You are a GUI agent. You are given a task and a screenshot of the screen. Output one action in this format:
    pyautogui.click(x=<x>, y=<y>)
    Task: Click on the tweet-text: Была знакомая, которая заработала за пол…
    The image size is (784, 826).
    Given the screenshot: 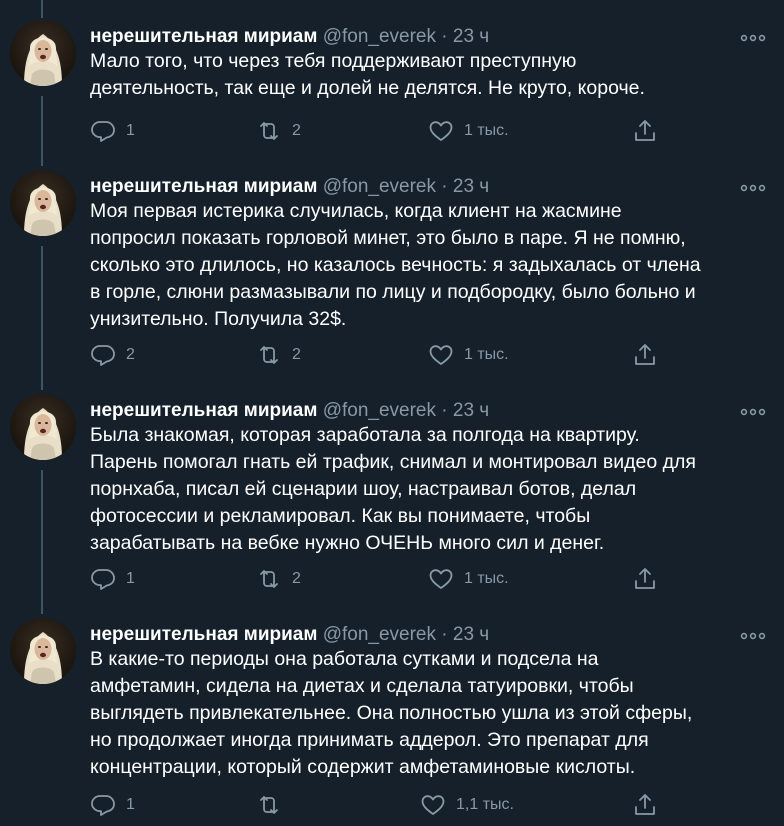 What is the action you would take?
    pyautogui.click(x=393, y=489)
    